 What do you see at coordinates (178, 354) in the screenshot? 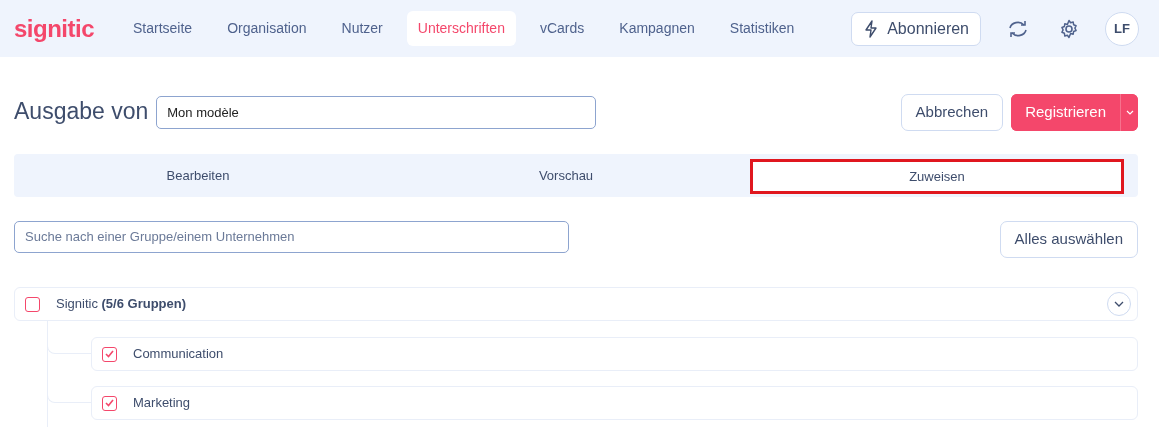
I see `group-label: Communication` at bounding box center [178, 354].